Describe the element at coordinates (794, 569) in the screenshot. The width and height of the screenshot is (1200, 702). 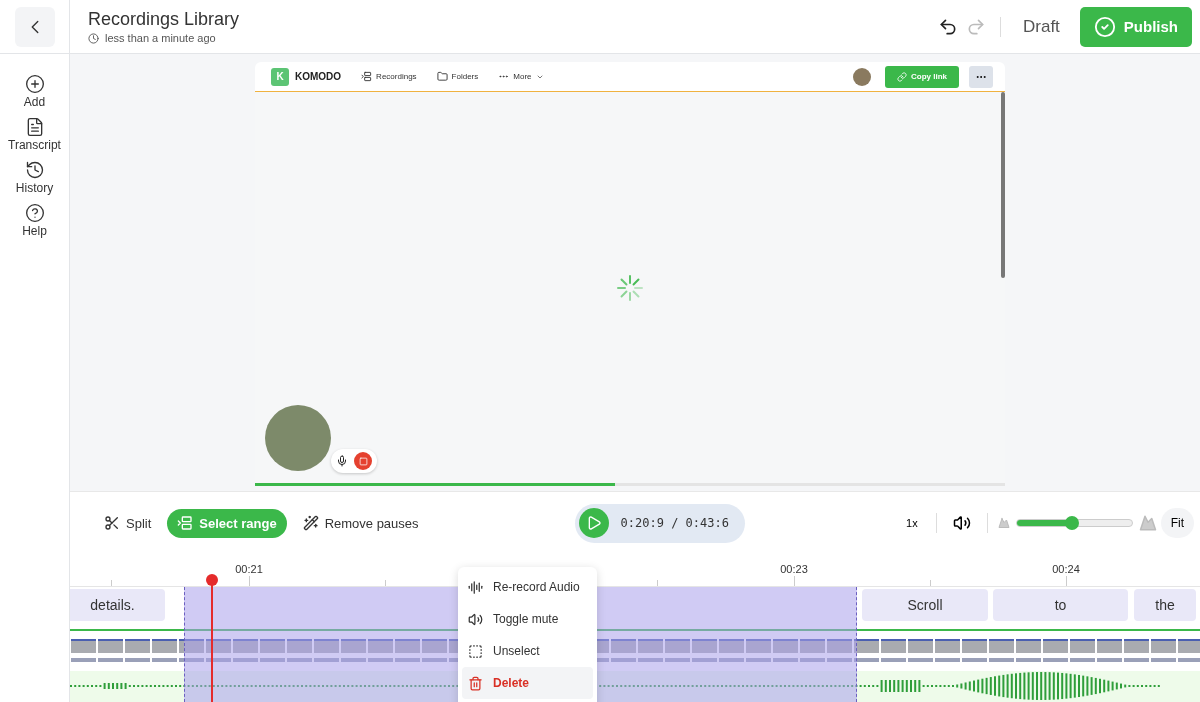
I see `time-label: 00:23` at that location.